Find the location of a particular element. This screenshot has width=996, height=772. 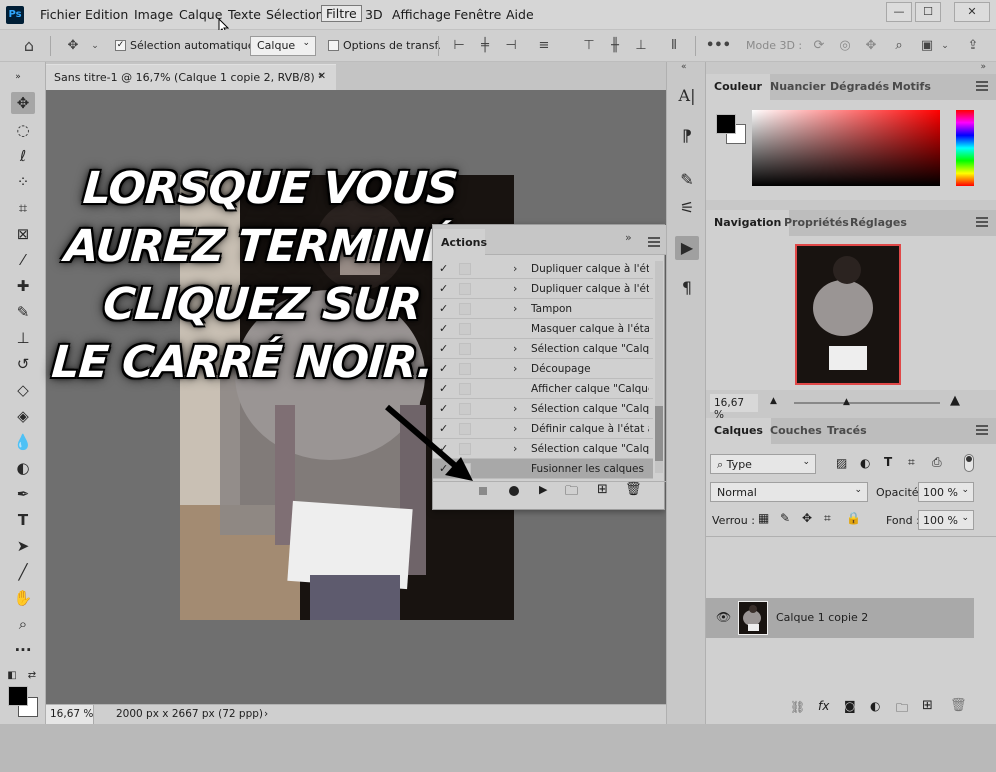

close-tab-icon: ✕ is located at coordinates (322, 76).